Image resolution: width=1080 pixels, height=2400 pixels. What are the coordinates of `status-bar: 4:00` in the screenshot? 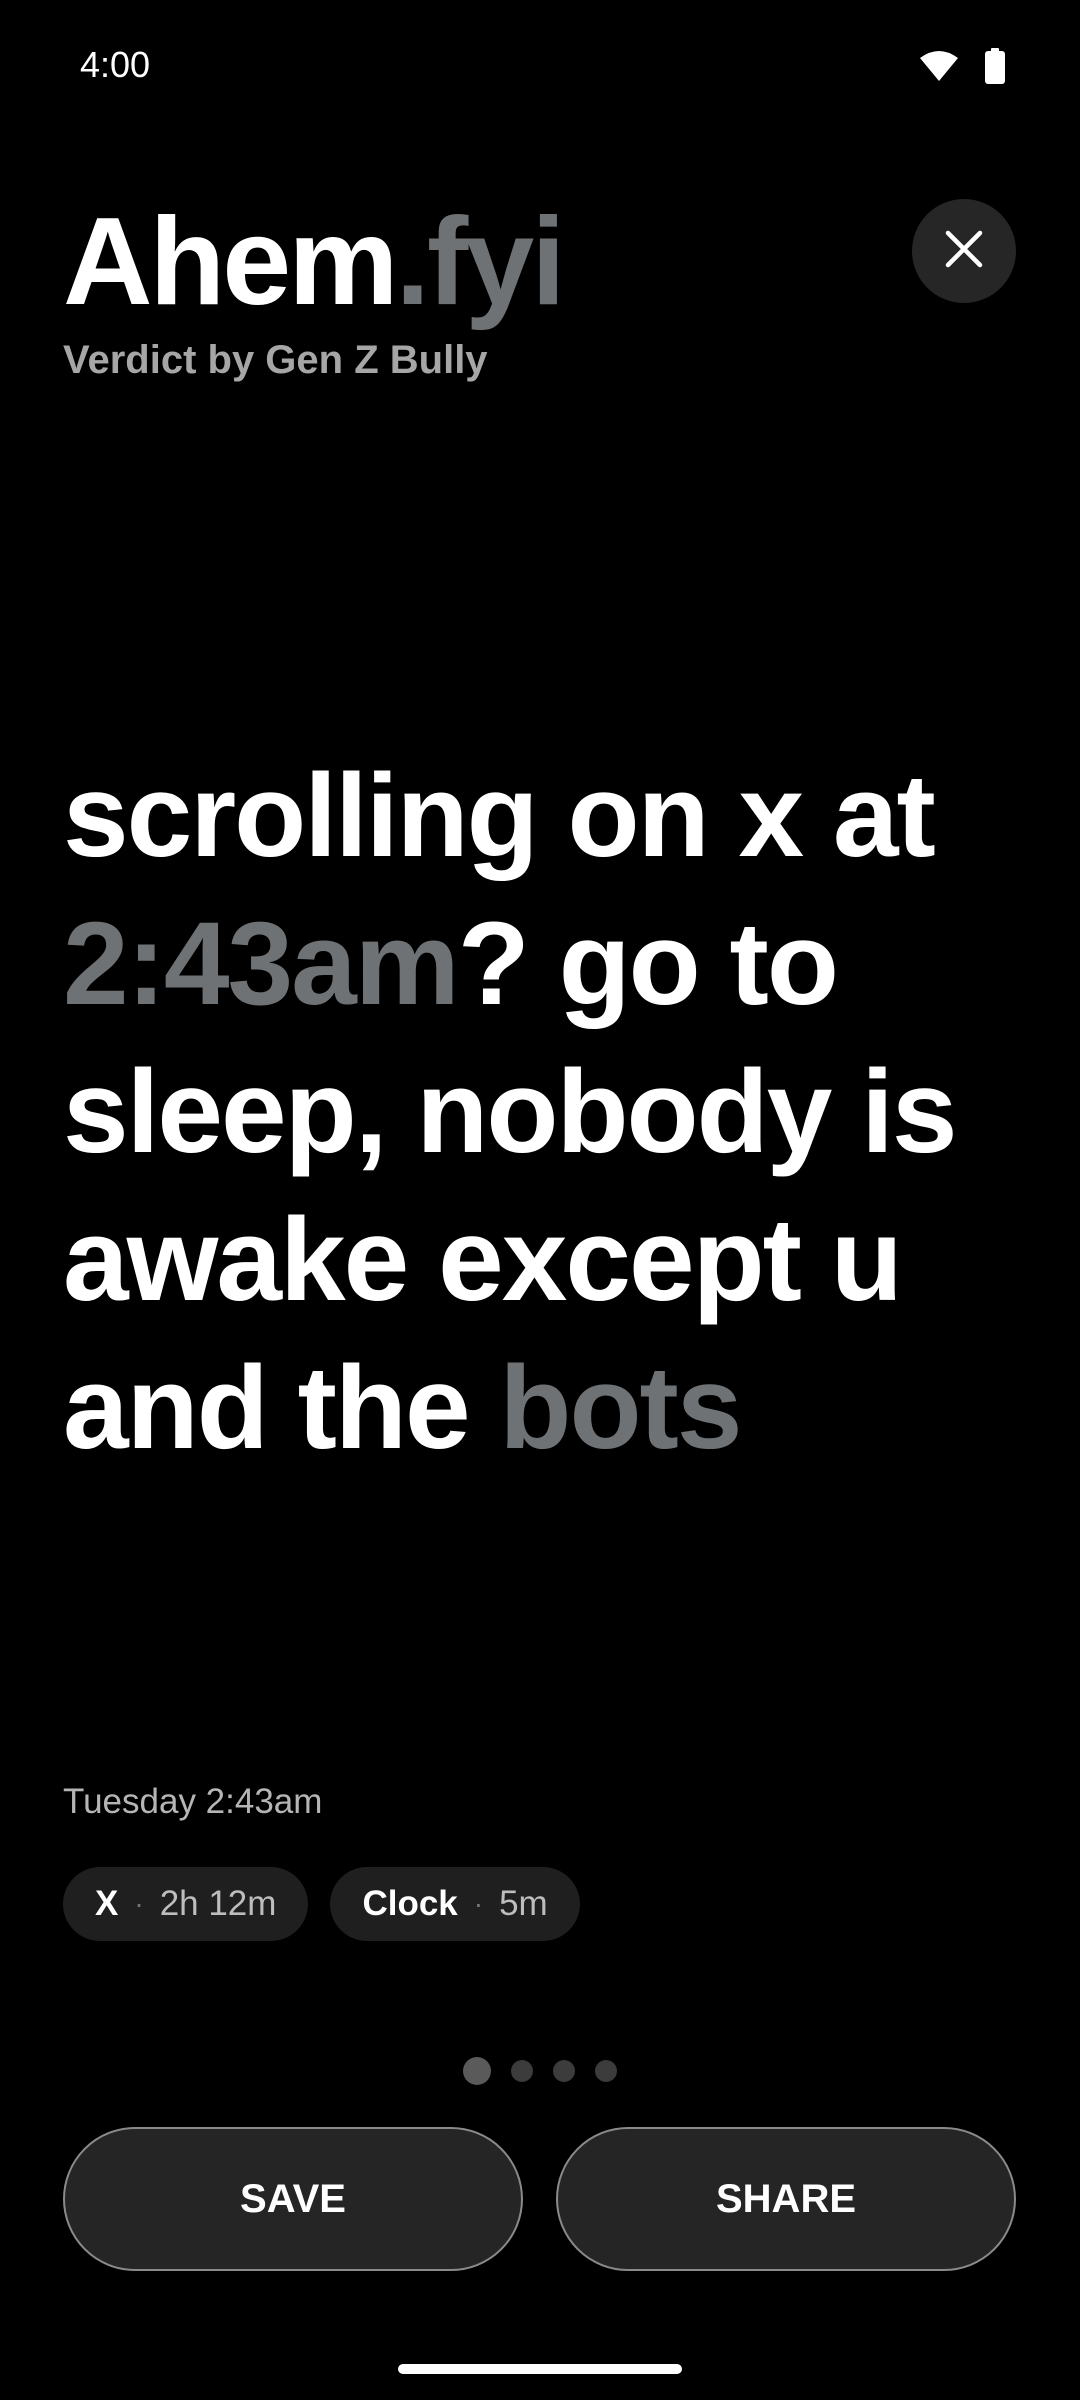 It's located at (540, 65).